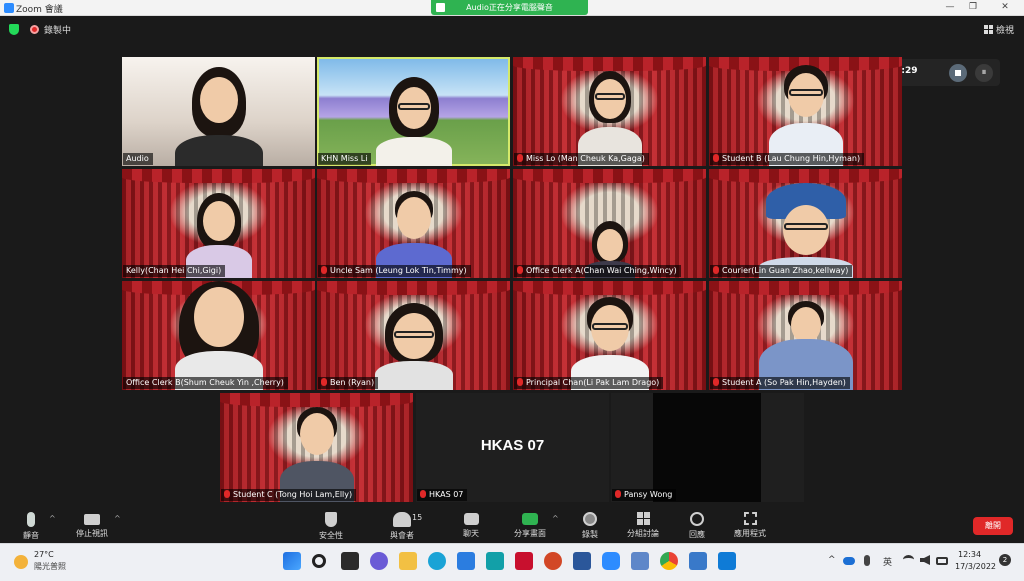 The height and width of the screenshot is (581, 1024). What do you see at coordinates (867, 560) in the screenshot?
I see `microphone-tray-icon` at bounding box center [867, 560].